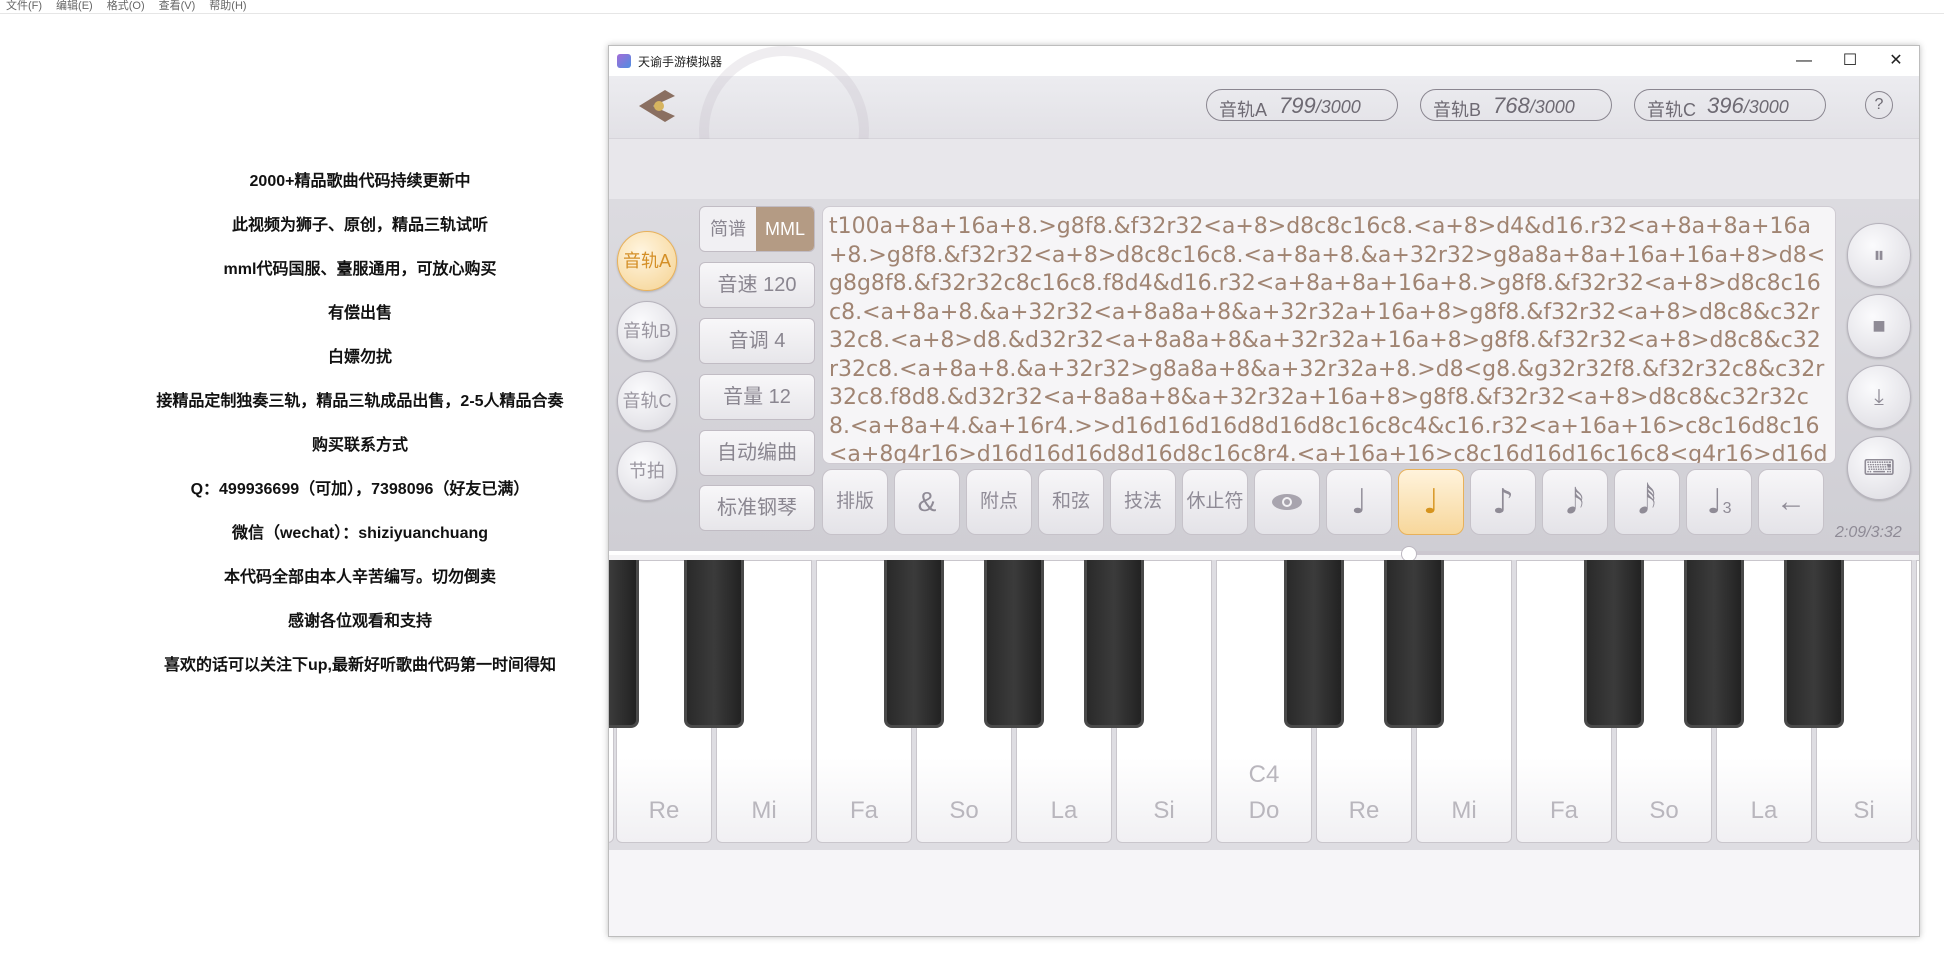 Image resolution: width=1944 pixels, height=980 pixels. What do you see at coordinates (359, 577) in the screenshot?
I see `note-line: 本代码全部由本人辛苦编写。切勿倒卖` at bounding box center [359, 577].